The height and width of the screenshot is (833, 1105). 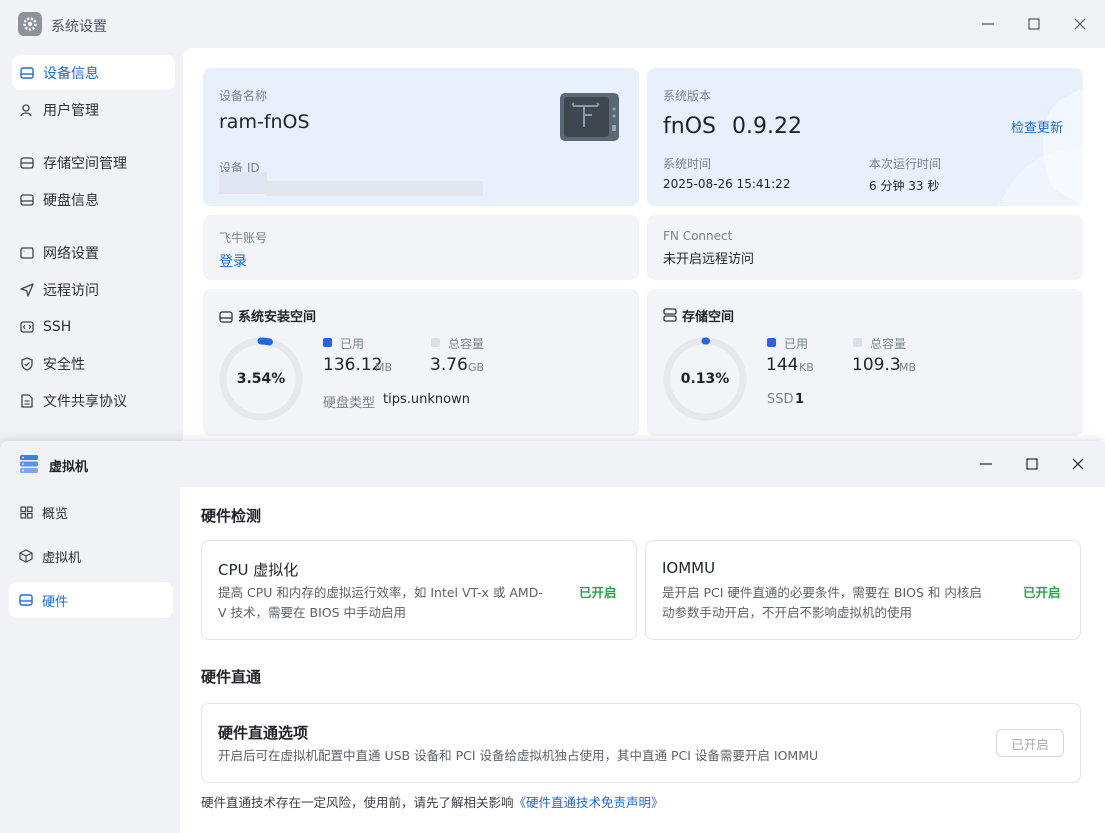 I want to click on passthrough-title: 硬件直通, so click(x=231, y=677).